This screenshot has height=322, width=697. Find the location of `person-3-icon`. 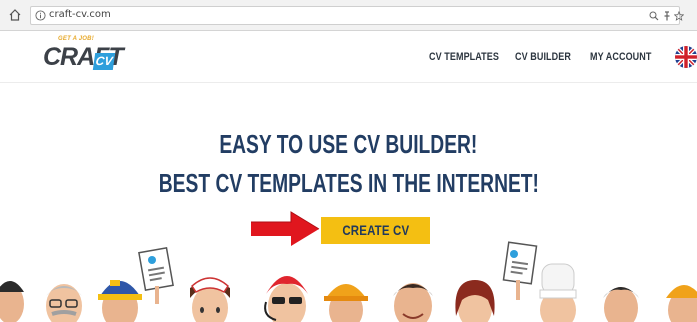

person-3-icon is located at coordinates (120, 301).